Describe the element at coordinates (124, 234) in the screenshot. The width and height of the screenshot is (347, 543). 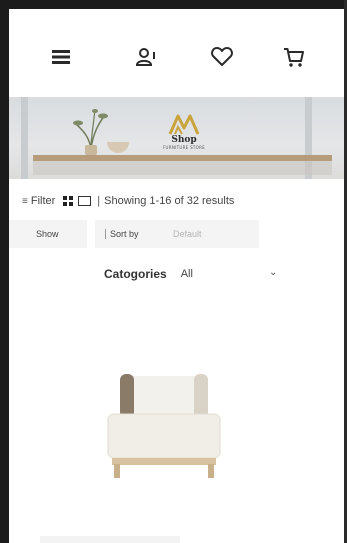
I see `sort-label: Sort by` at that location.